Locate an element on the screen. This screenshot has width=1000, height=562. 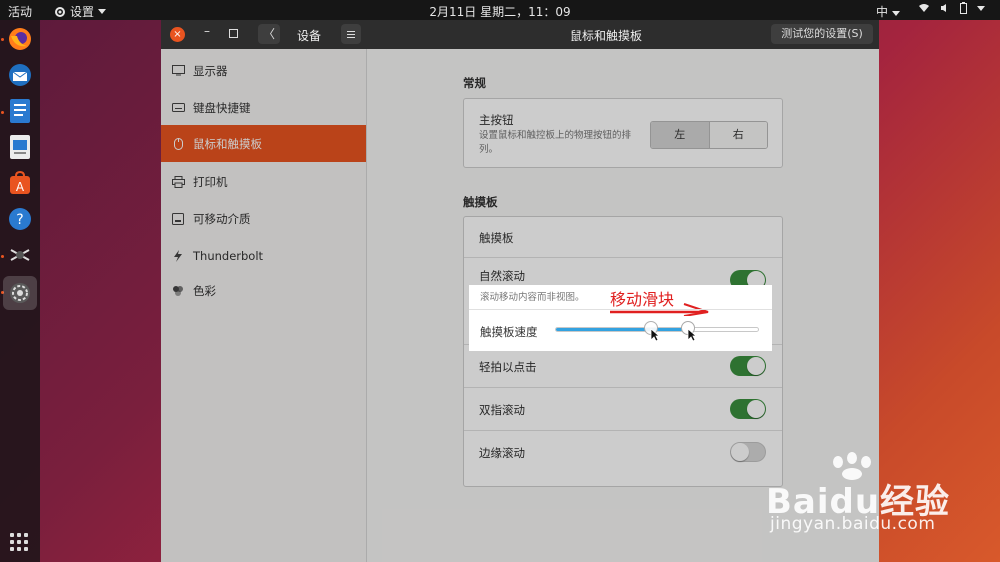
back-button: 〈 is located at coordinates (269, 34).